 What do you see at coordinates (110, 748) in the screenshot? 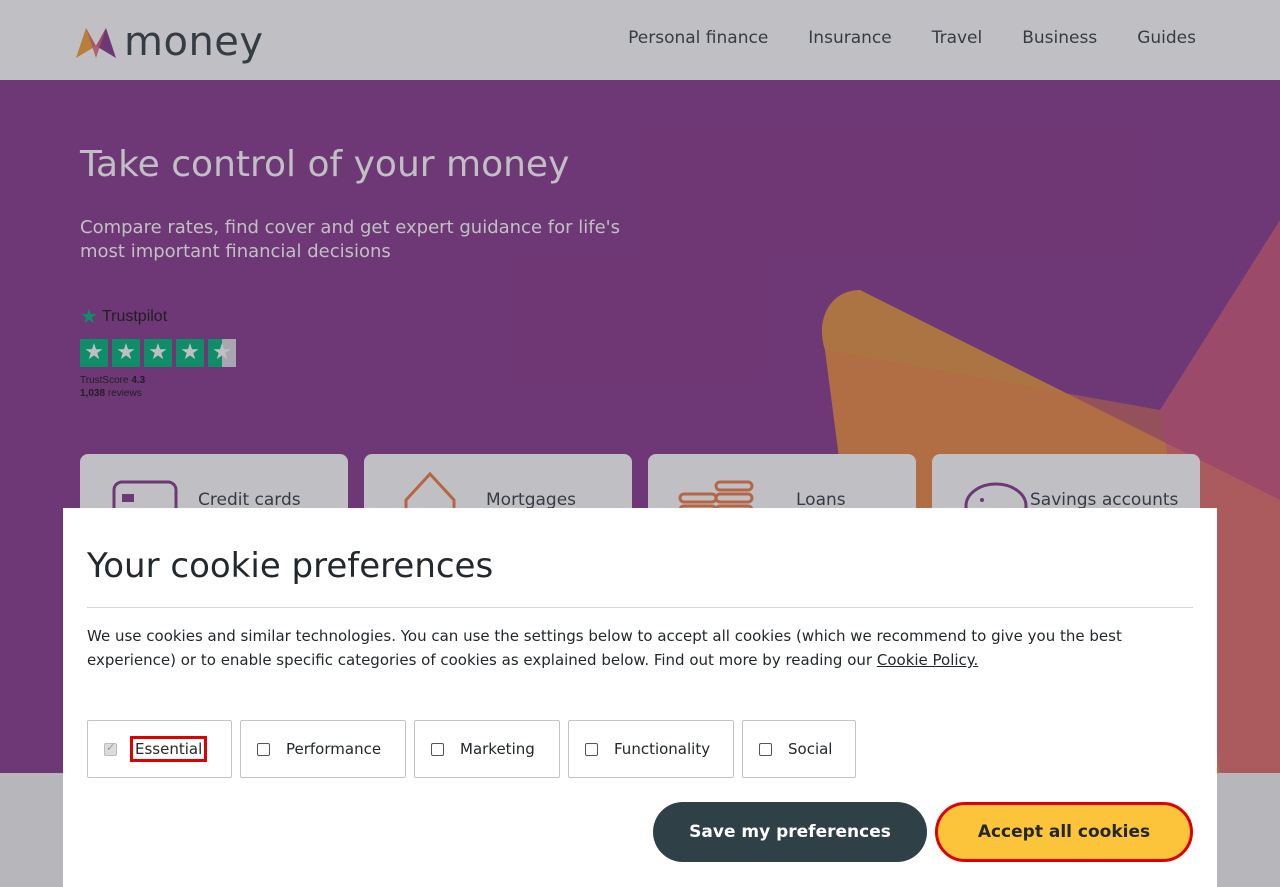
I see `essential-checkbox` at bounding box center [110, 748].